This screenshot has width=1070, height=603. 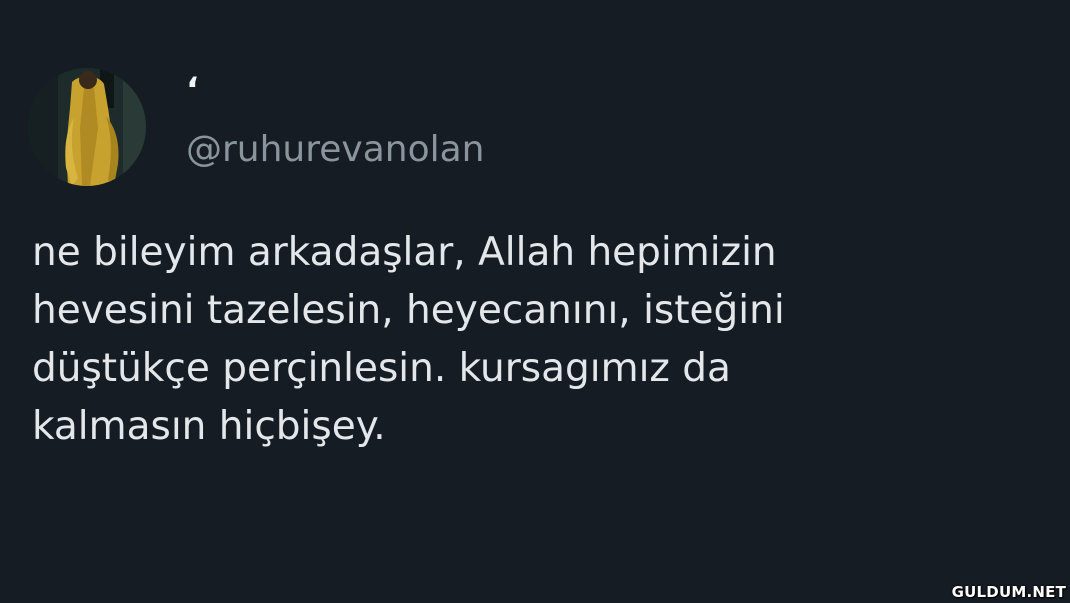 What do you see at coordinates (335, 150) in the screenshot?
I see `username-handle: @ruhurevanolan` at bounding box center [335, 150].